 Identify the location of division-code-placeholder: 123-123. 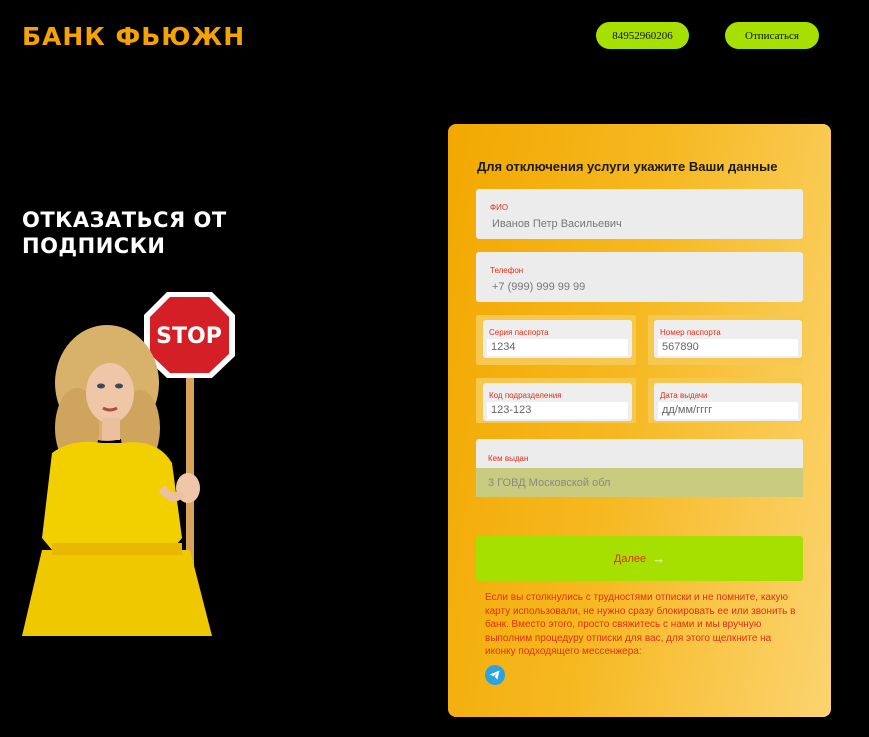
(511, 410).